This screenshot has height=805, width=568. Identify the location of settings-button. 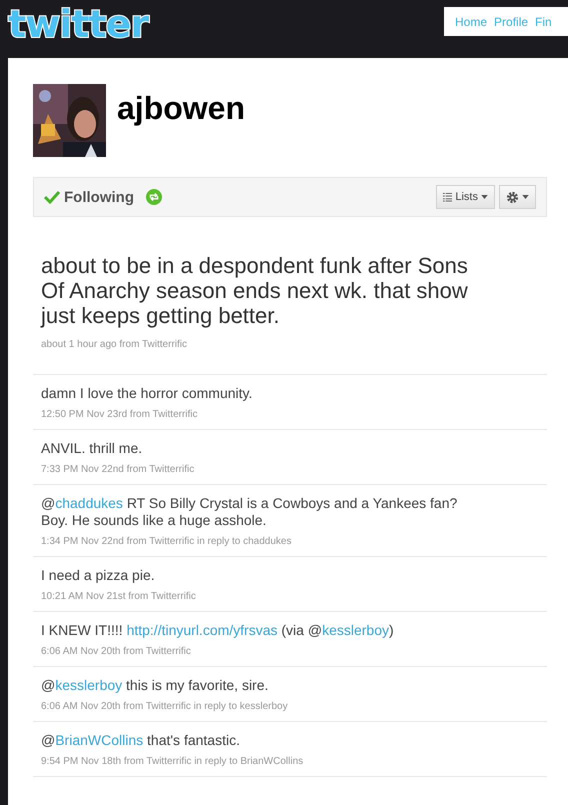
(517, 197).